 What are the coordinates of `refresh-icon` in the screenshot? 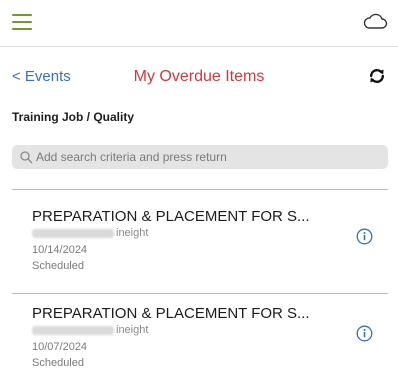 It's located at (377, 76).